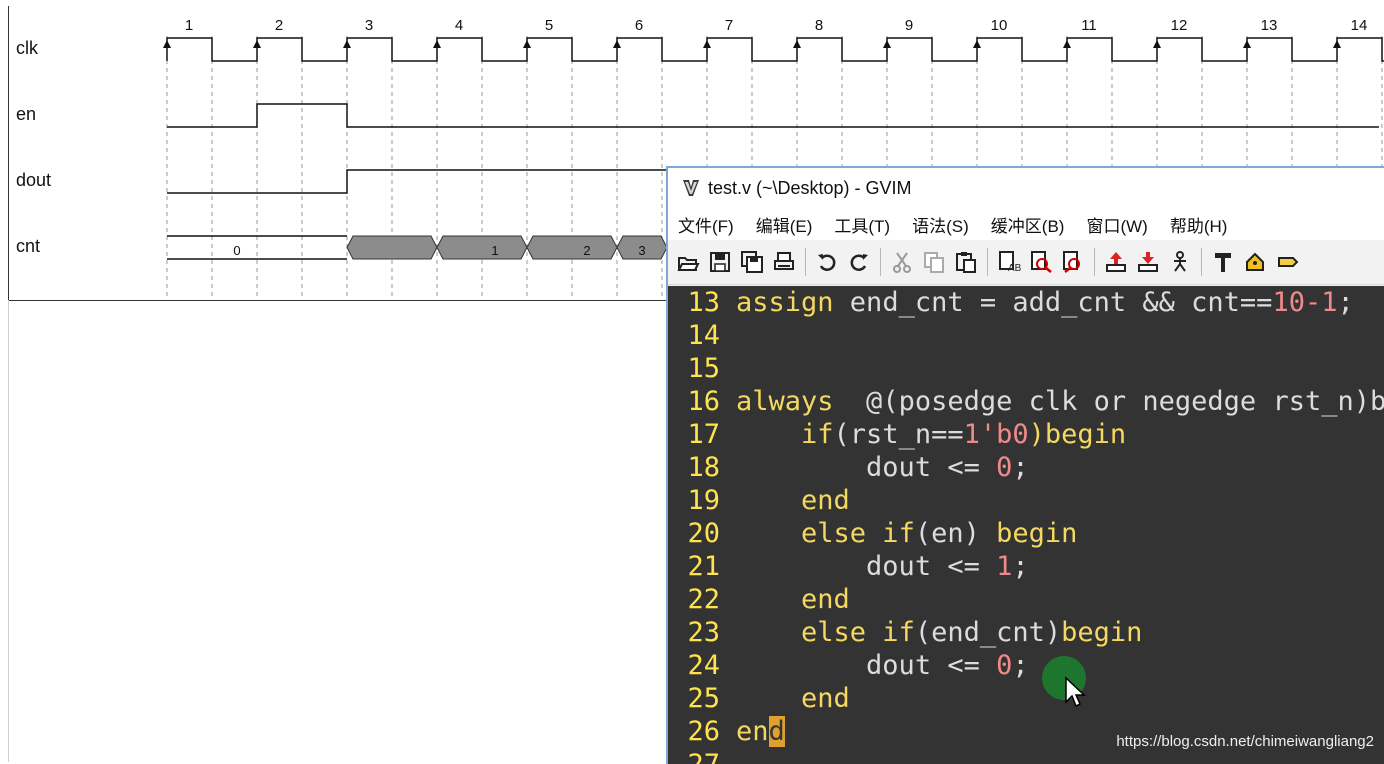 This screenshot has width=1384, height=764. I want to click on open-icon, so click(688, 262).